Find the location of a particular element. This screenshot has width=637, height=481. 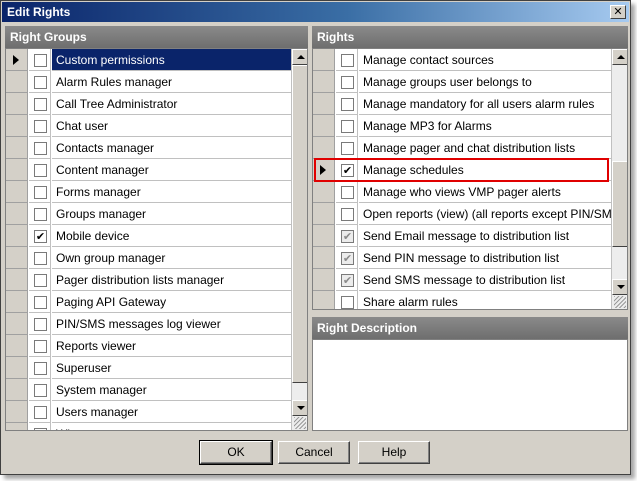

list-item: Manage contact sources is located at coordinates (462, 60).